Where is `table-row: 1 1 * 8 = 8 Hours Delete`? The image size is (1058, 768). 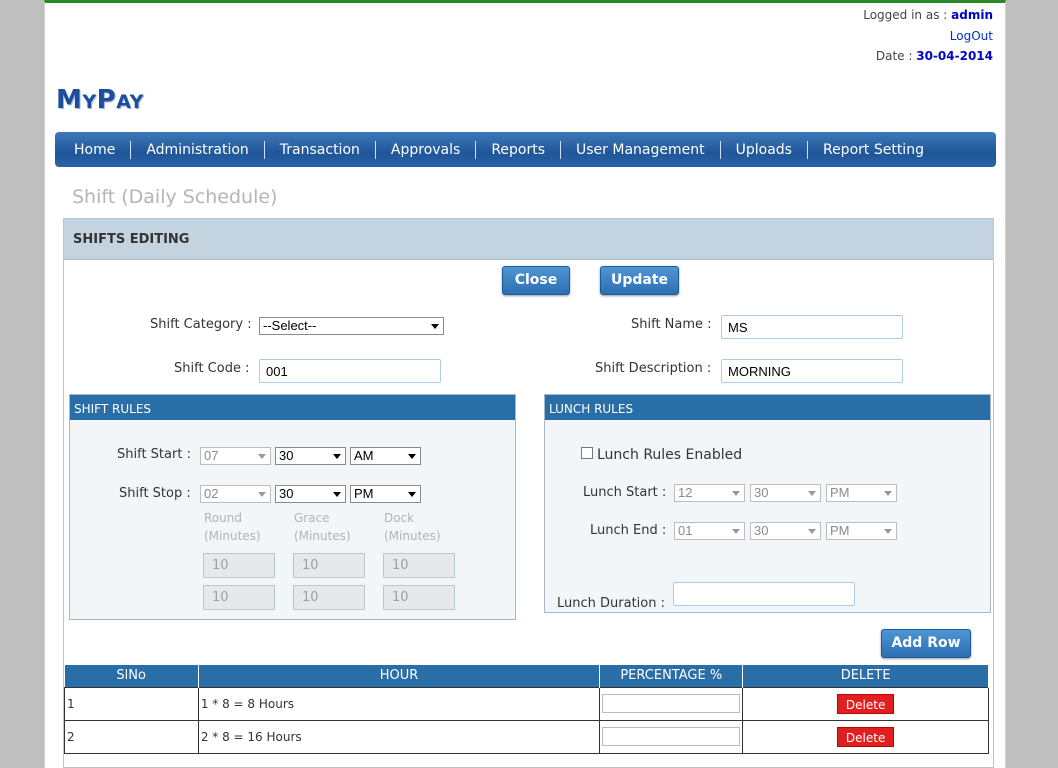
table-row: 1 1 * 8 = 8 Hours Delete is located at coordinates (526, 703).